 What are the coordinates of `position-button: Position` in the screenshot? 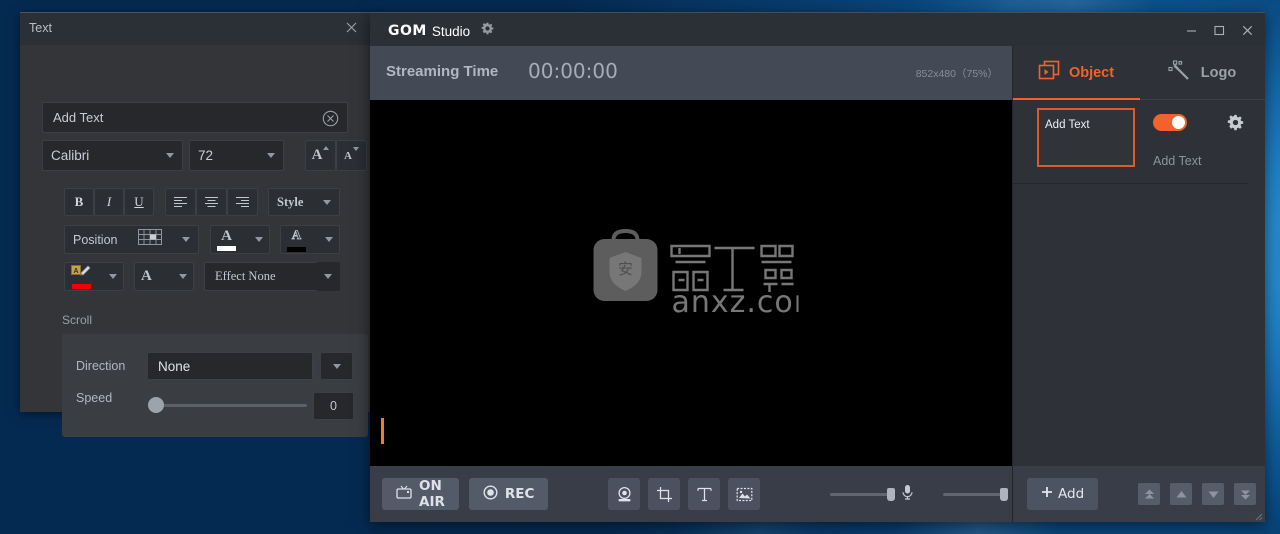 It's located at (131, 239).